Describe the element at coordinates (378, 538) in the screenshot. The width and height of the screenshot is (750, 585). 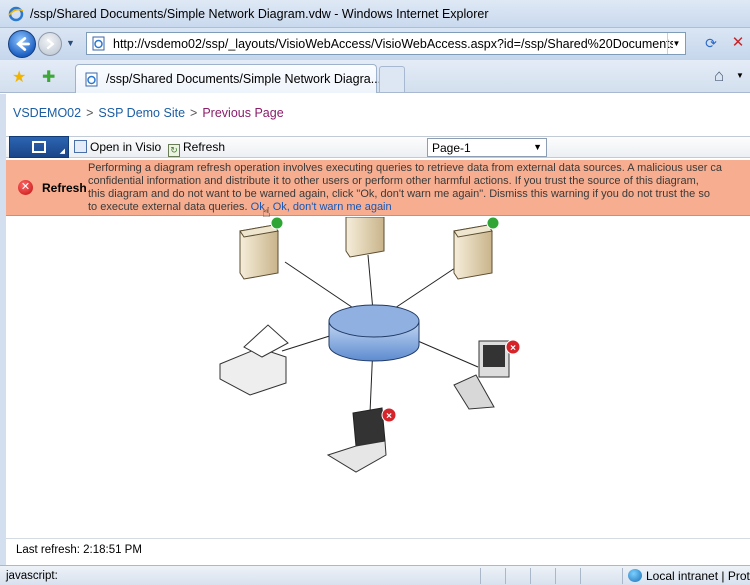
I see `divider` at that location.